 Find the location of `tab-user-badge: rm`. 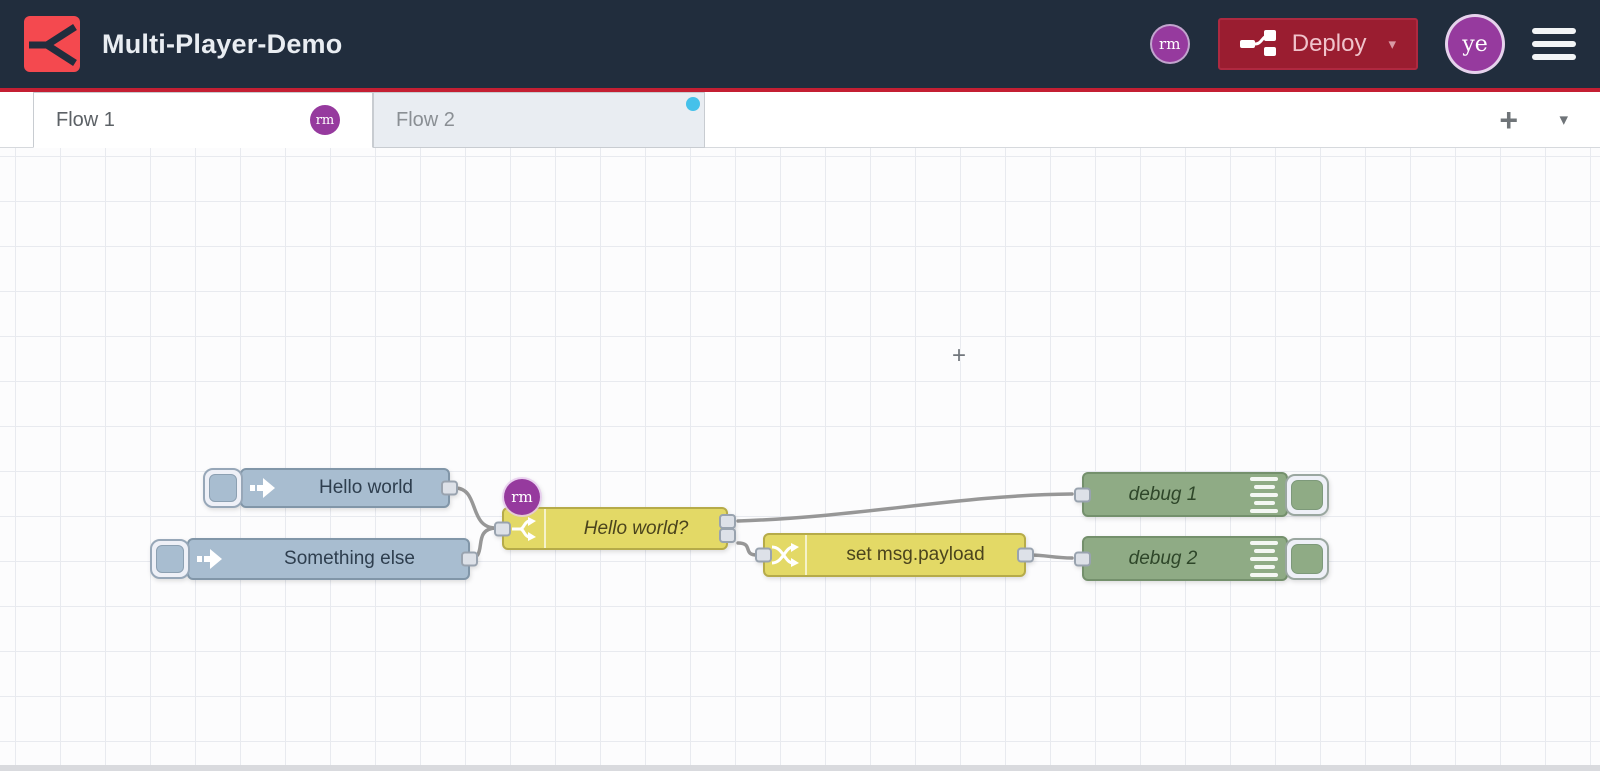

tab-user-badge: rm is located at coordinates (325, 120).